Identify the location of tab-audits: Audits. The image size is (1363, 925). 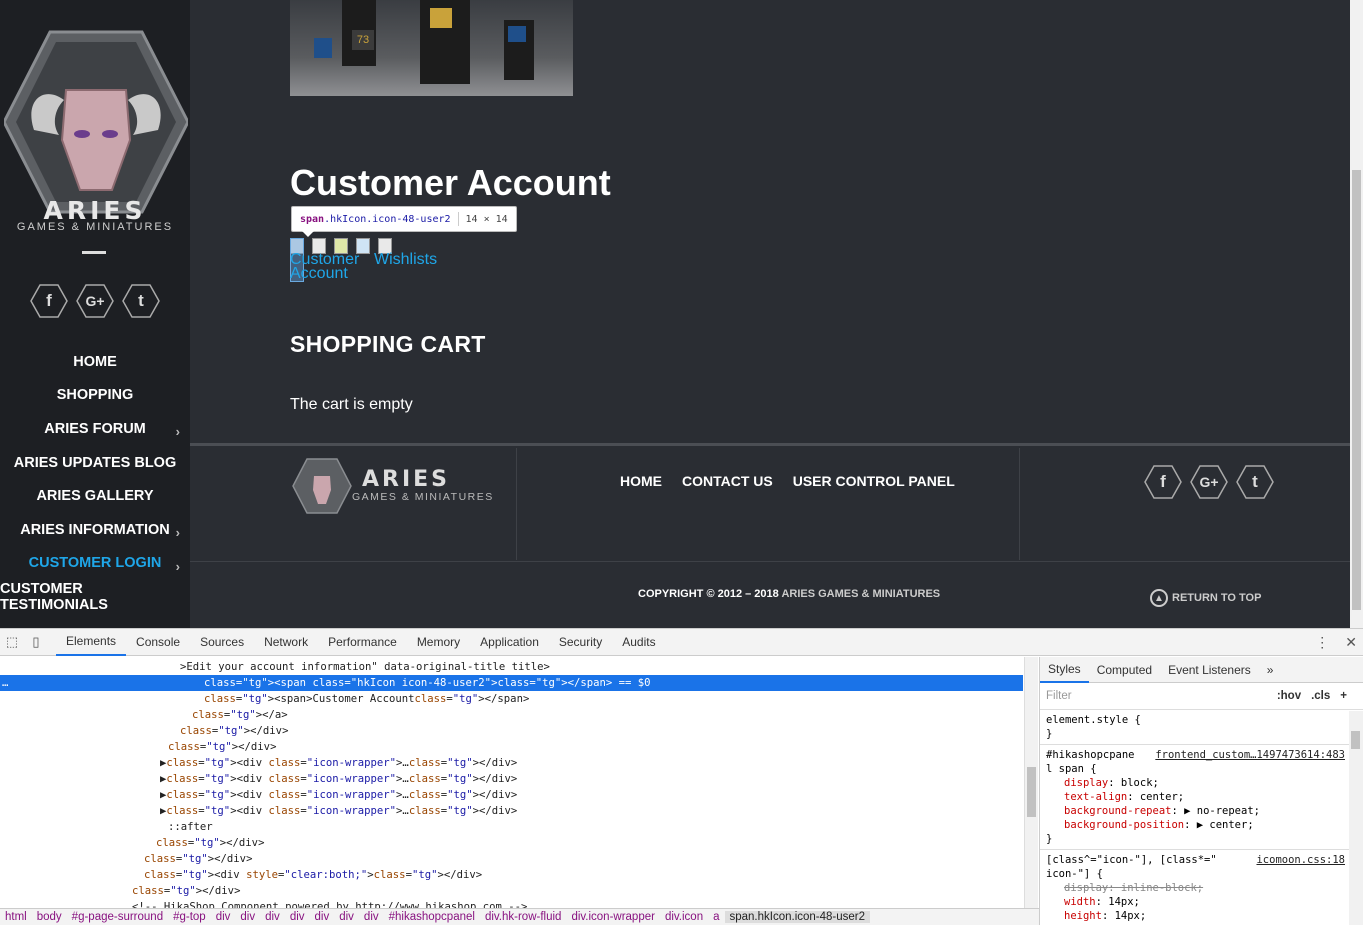
(638, 642).